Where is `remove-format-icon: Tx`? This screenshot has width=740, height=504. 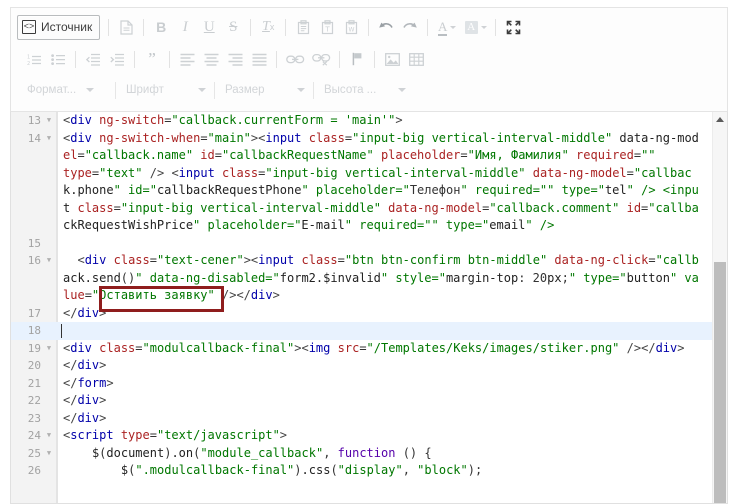 remove-format-icon: Tx is located at coordinates (268, 27).